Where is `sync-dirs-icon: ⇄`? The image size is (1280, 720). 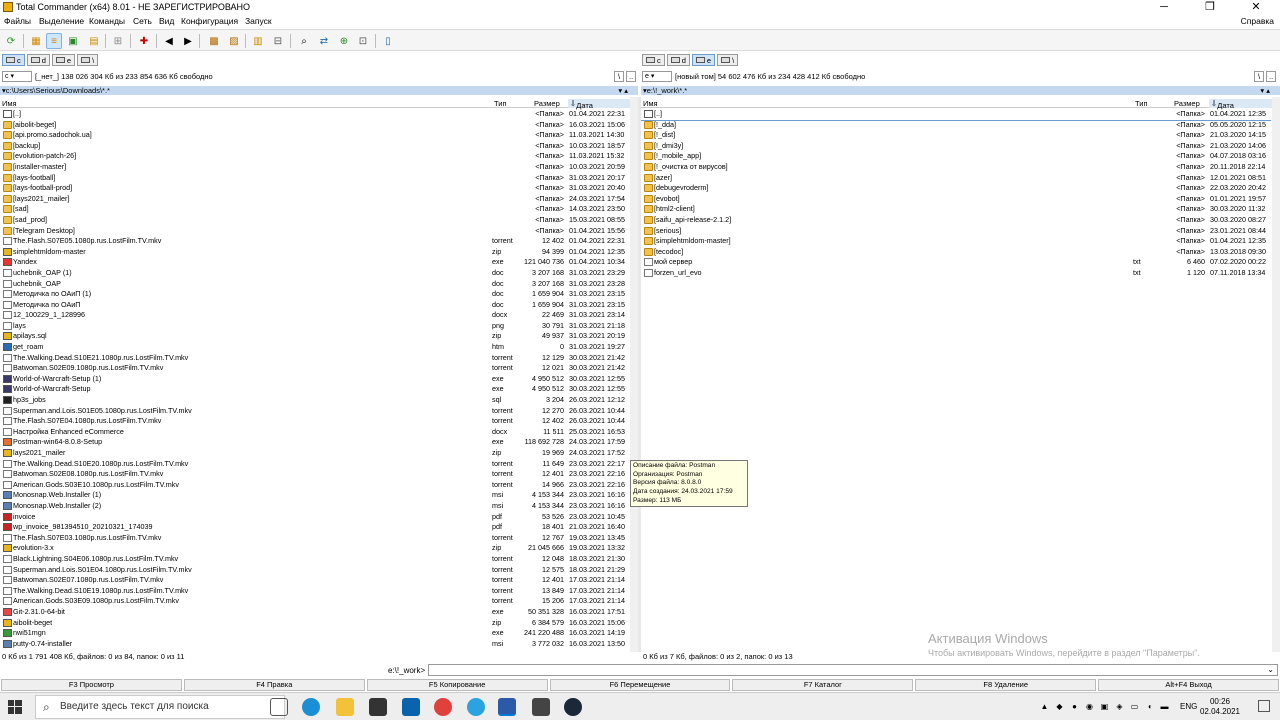
sync-dirs-icon: ⇄ is located at coordinates (324, 41).